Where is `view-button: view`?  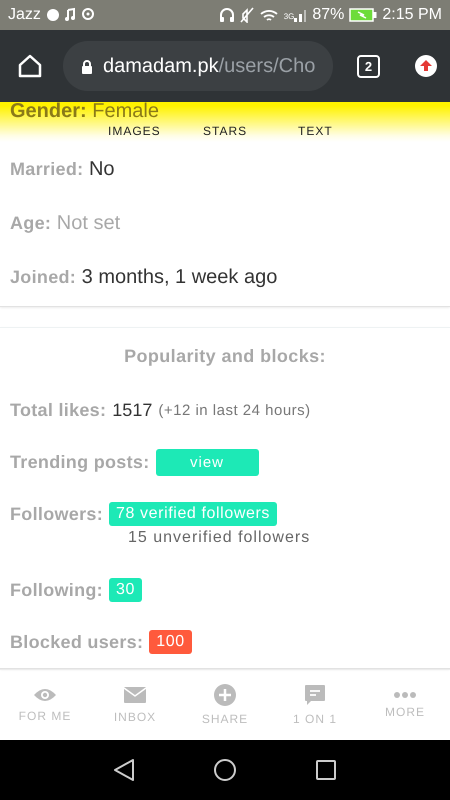 view-button: view is located at coordinates (207, 462).